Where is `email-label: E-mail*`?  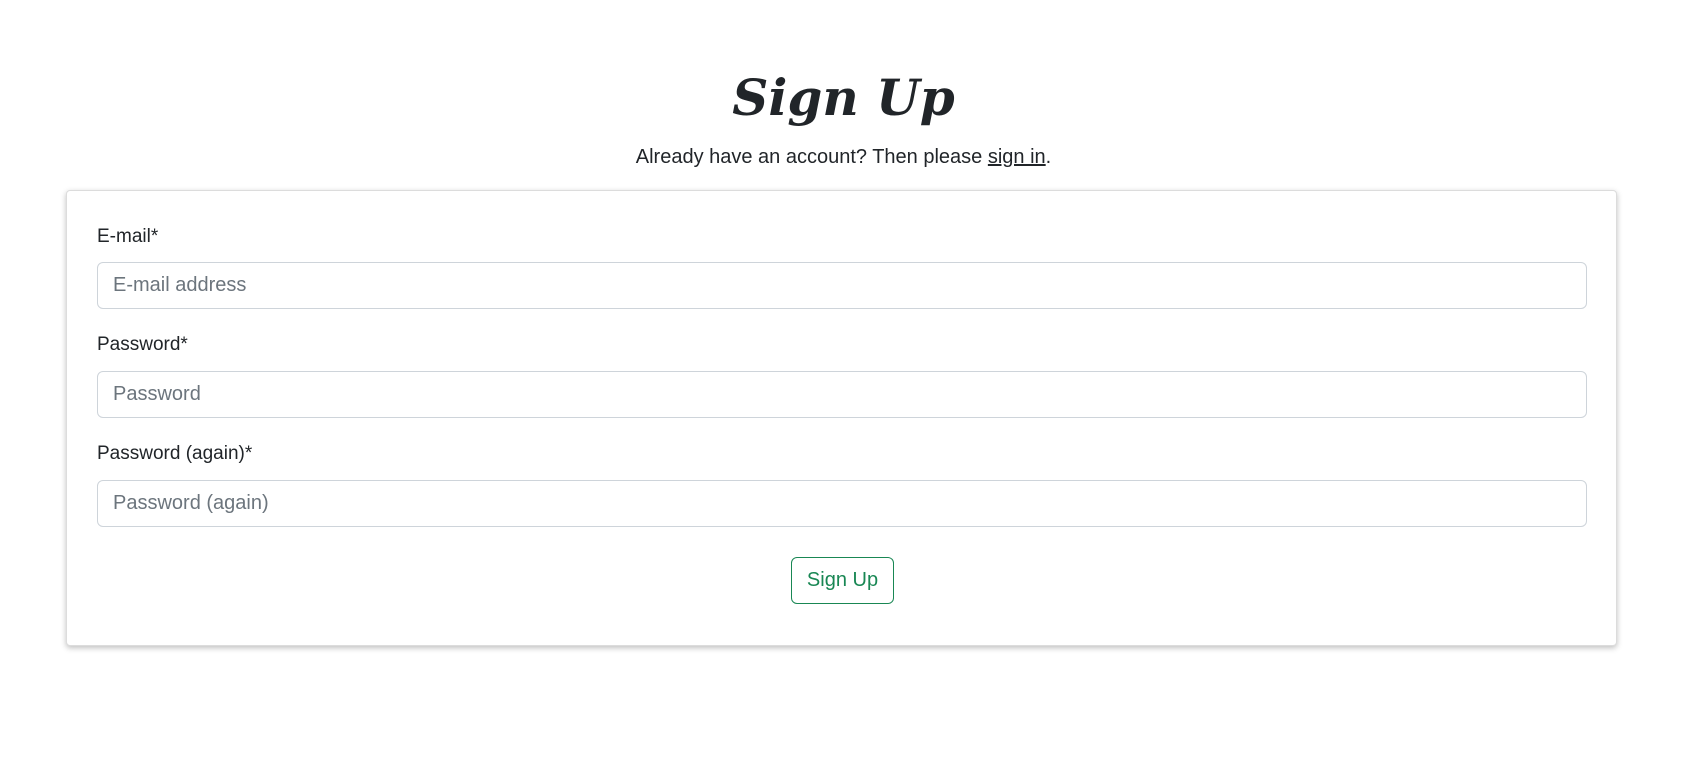
email-label: E-mail* is located at coordinates (128, 236).